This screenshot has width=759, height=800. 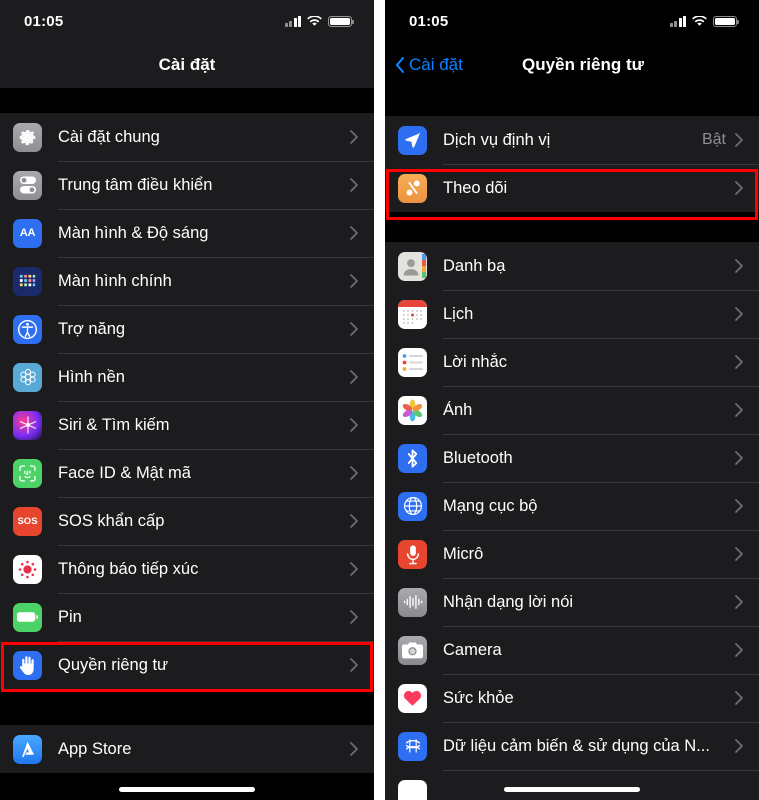 What do you see at coordinates (412, 362) in the screenshot?
I see `reminders-icon` at bounding box center [412, 362].